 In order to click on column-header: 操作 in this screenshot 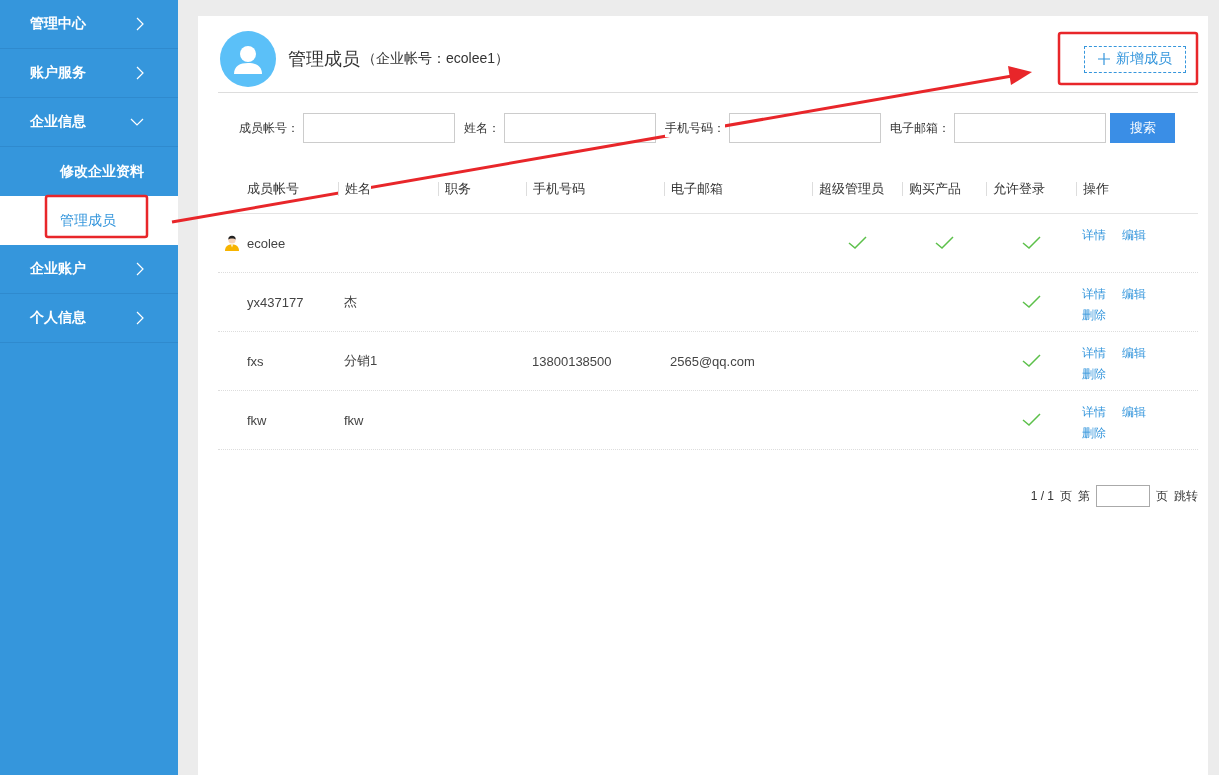, I will do `click(1092, 189)`.